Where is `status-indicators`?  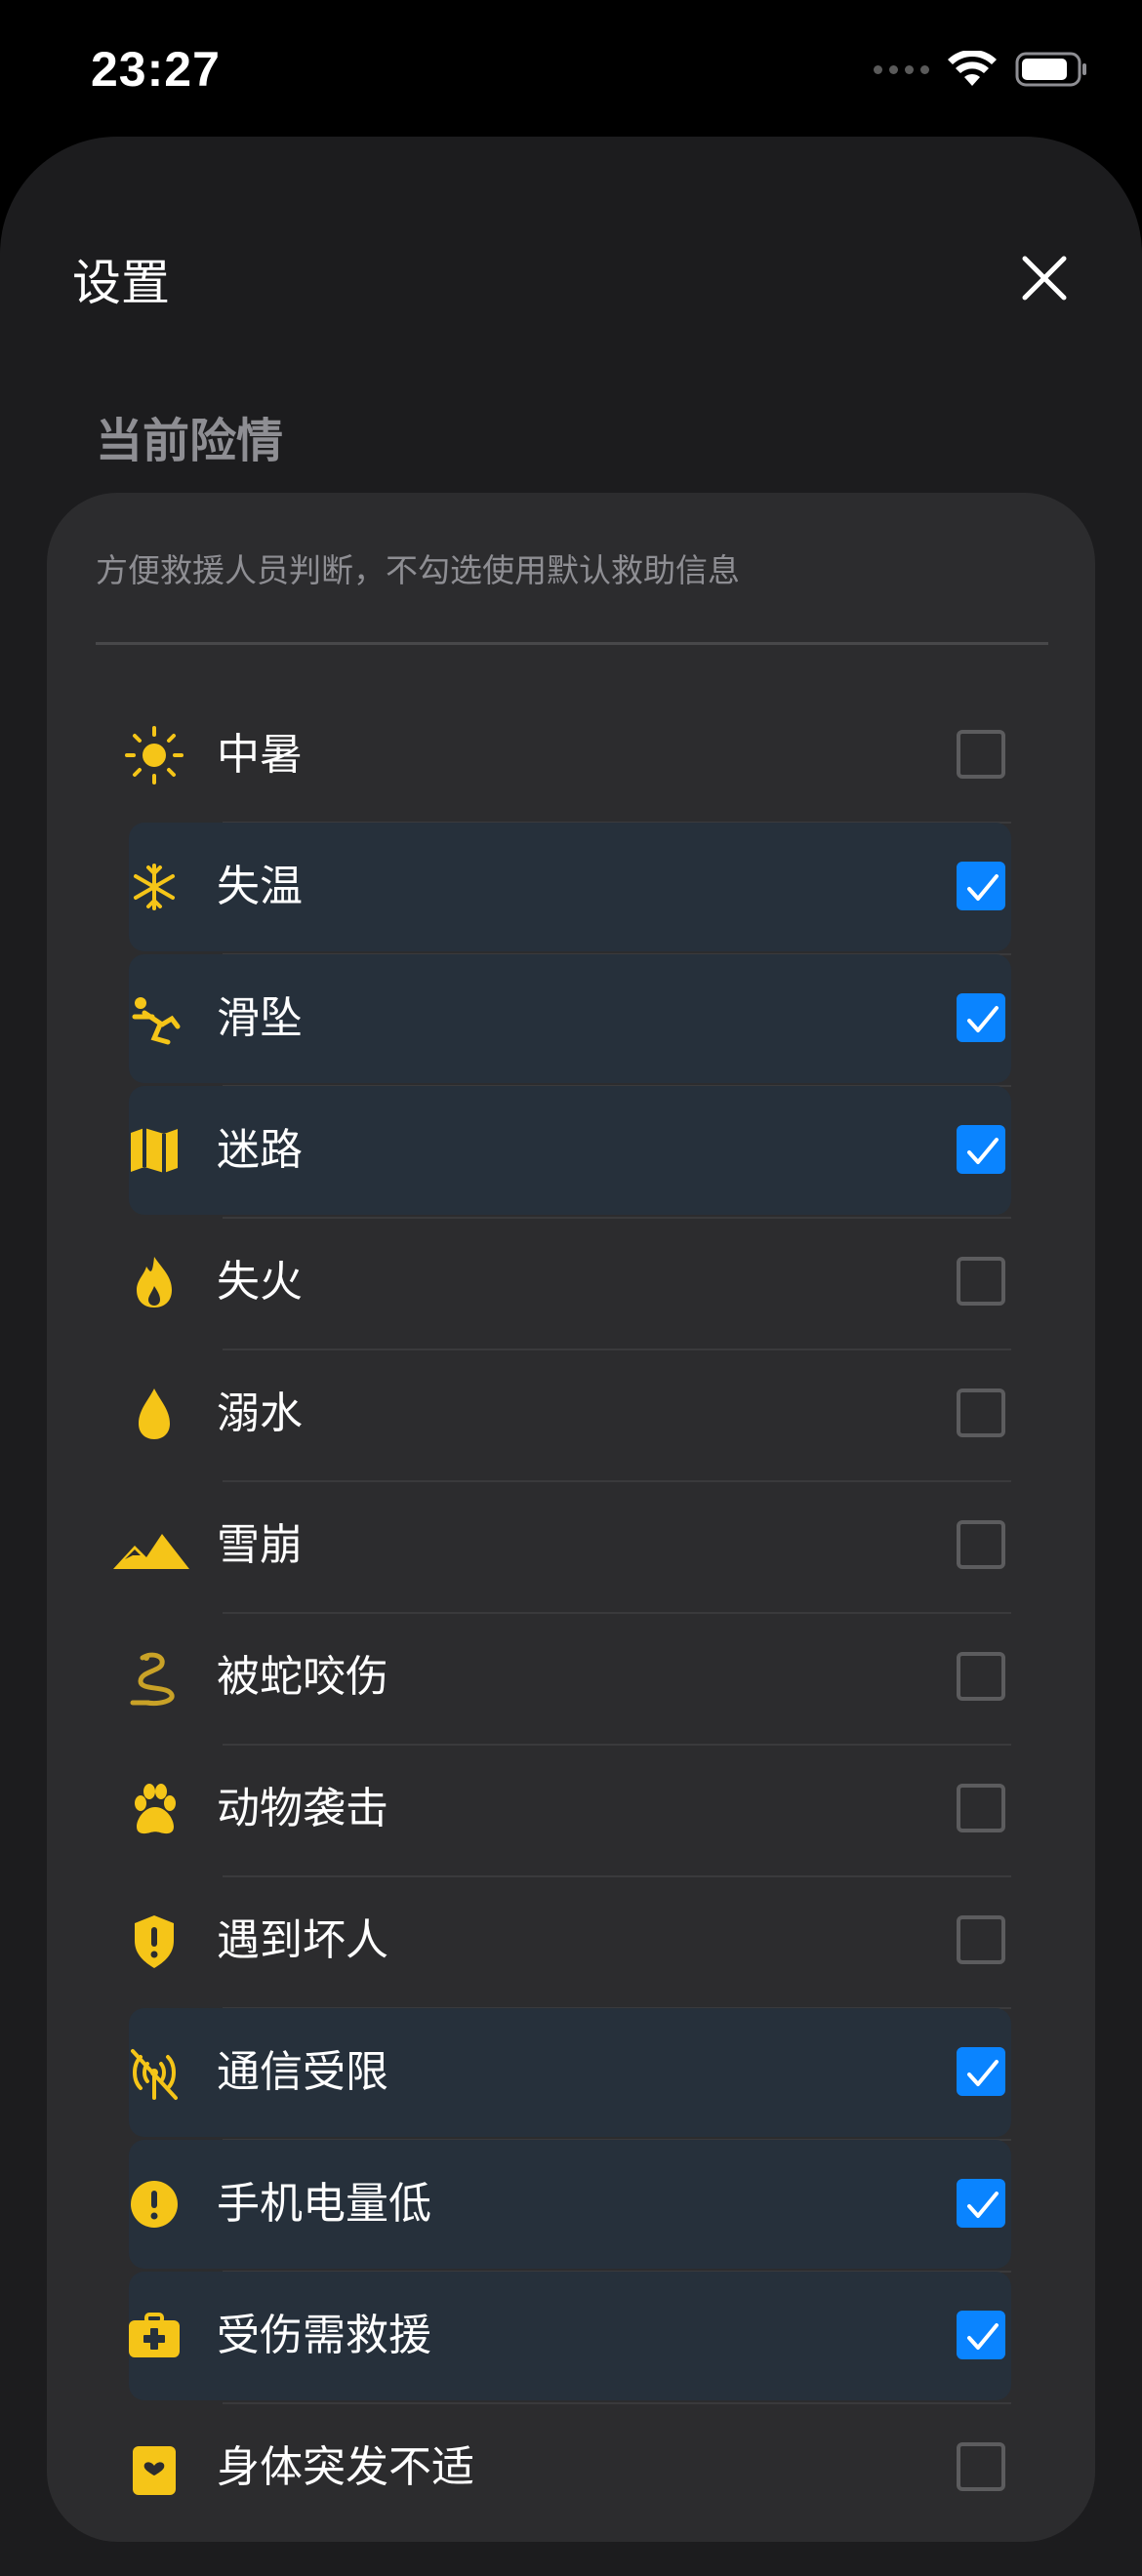 status-indicators is located at coordinates (981, 69).